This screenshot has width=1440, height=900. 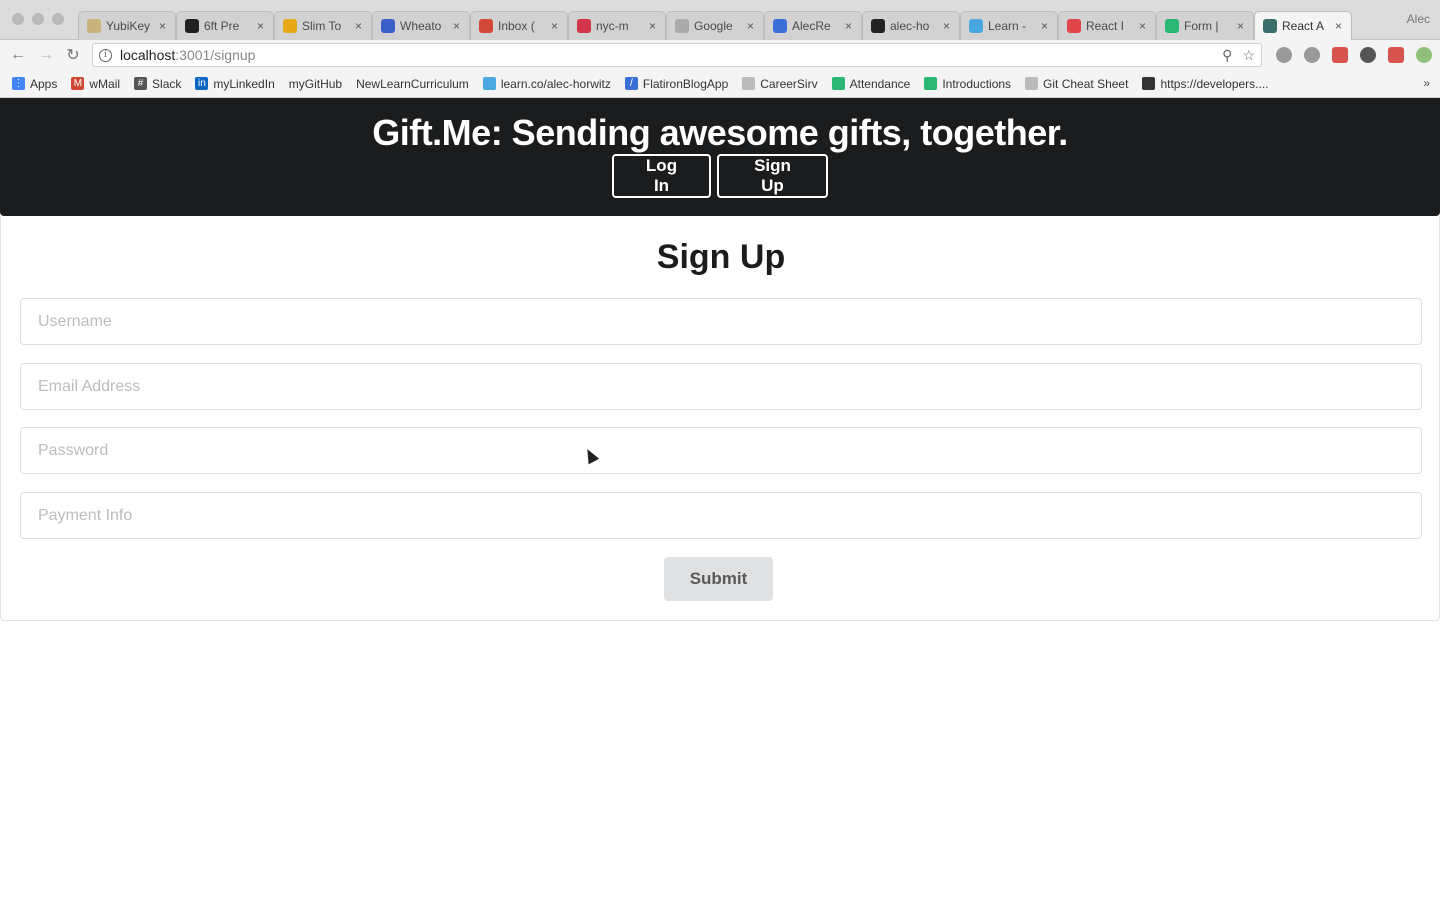 What do you see at coordinates (38, 19) in the screenshot?
I see `minimize-window-button` at bounding box center [38, 19].